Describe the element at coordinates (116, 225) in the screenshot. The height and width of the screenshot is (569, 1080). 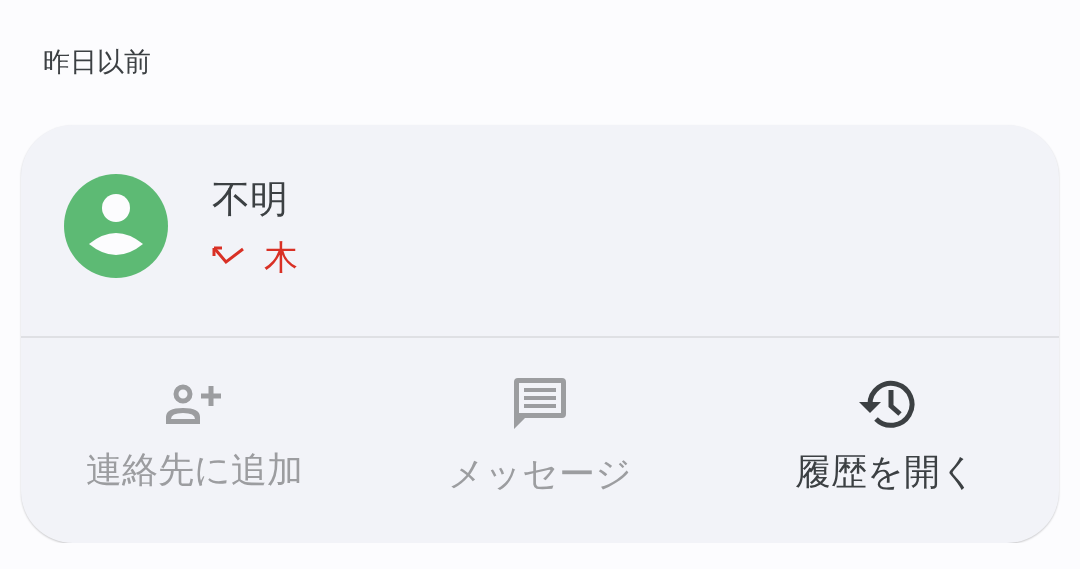
I see `avatar-icon` at that location.